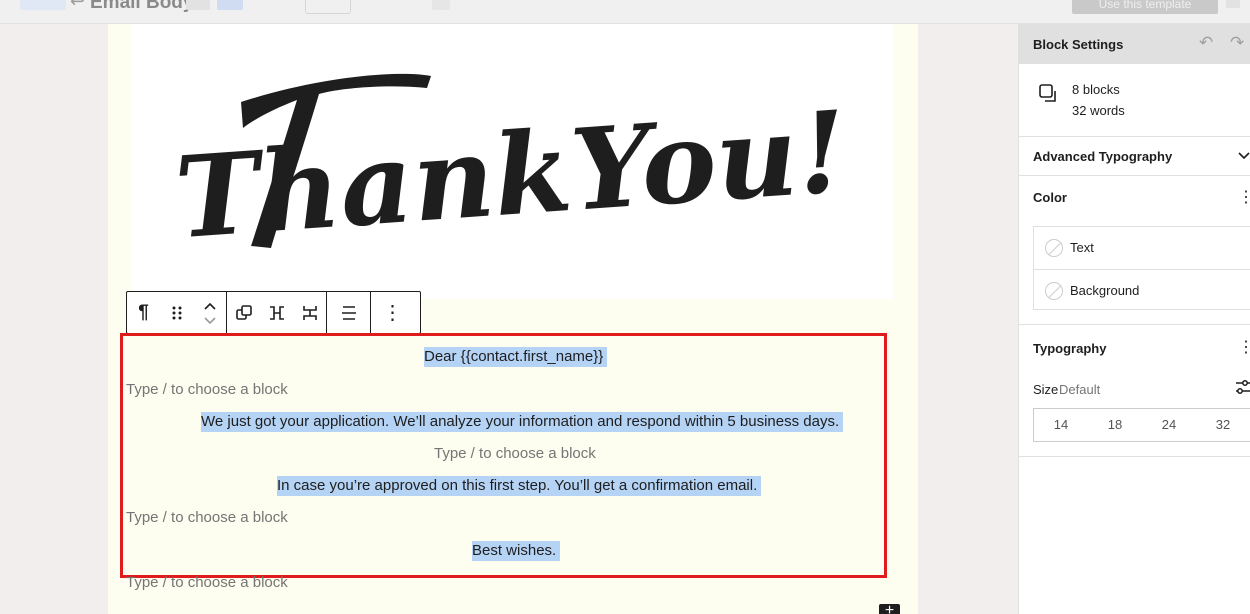 Image resolution: width=1250 pixels, height=614 pixels. What do you see at coordinates (243, 312) in the screenshot?
I see `duplicate-icon` at bounding box center [243, 312].